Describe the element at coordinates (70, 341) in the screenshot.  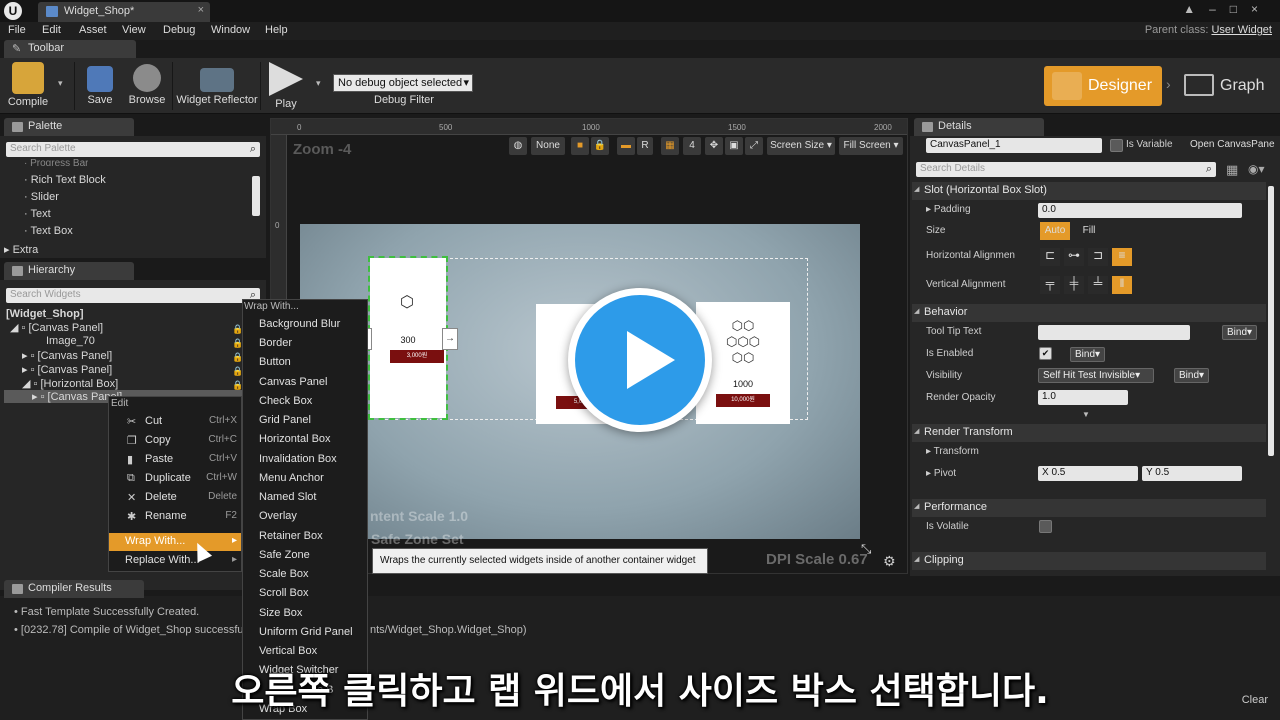
I see `tree-row: Image_70` at that location.